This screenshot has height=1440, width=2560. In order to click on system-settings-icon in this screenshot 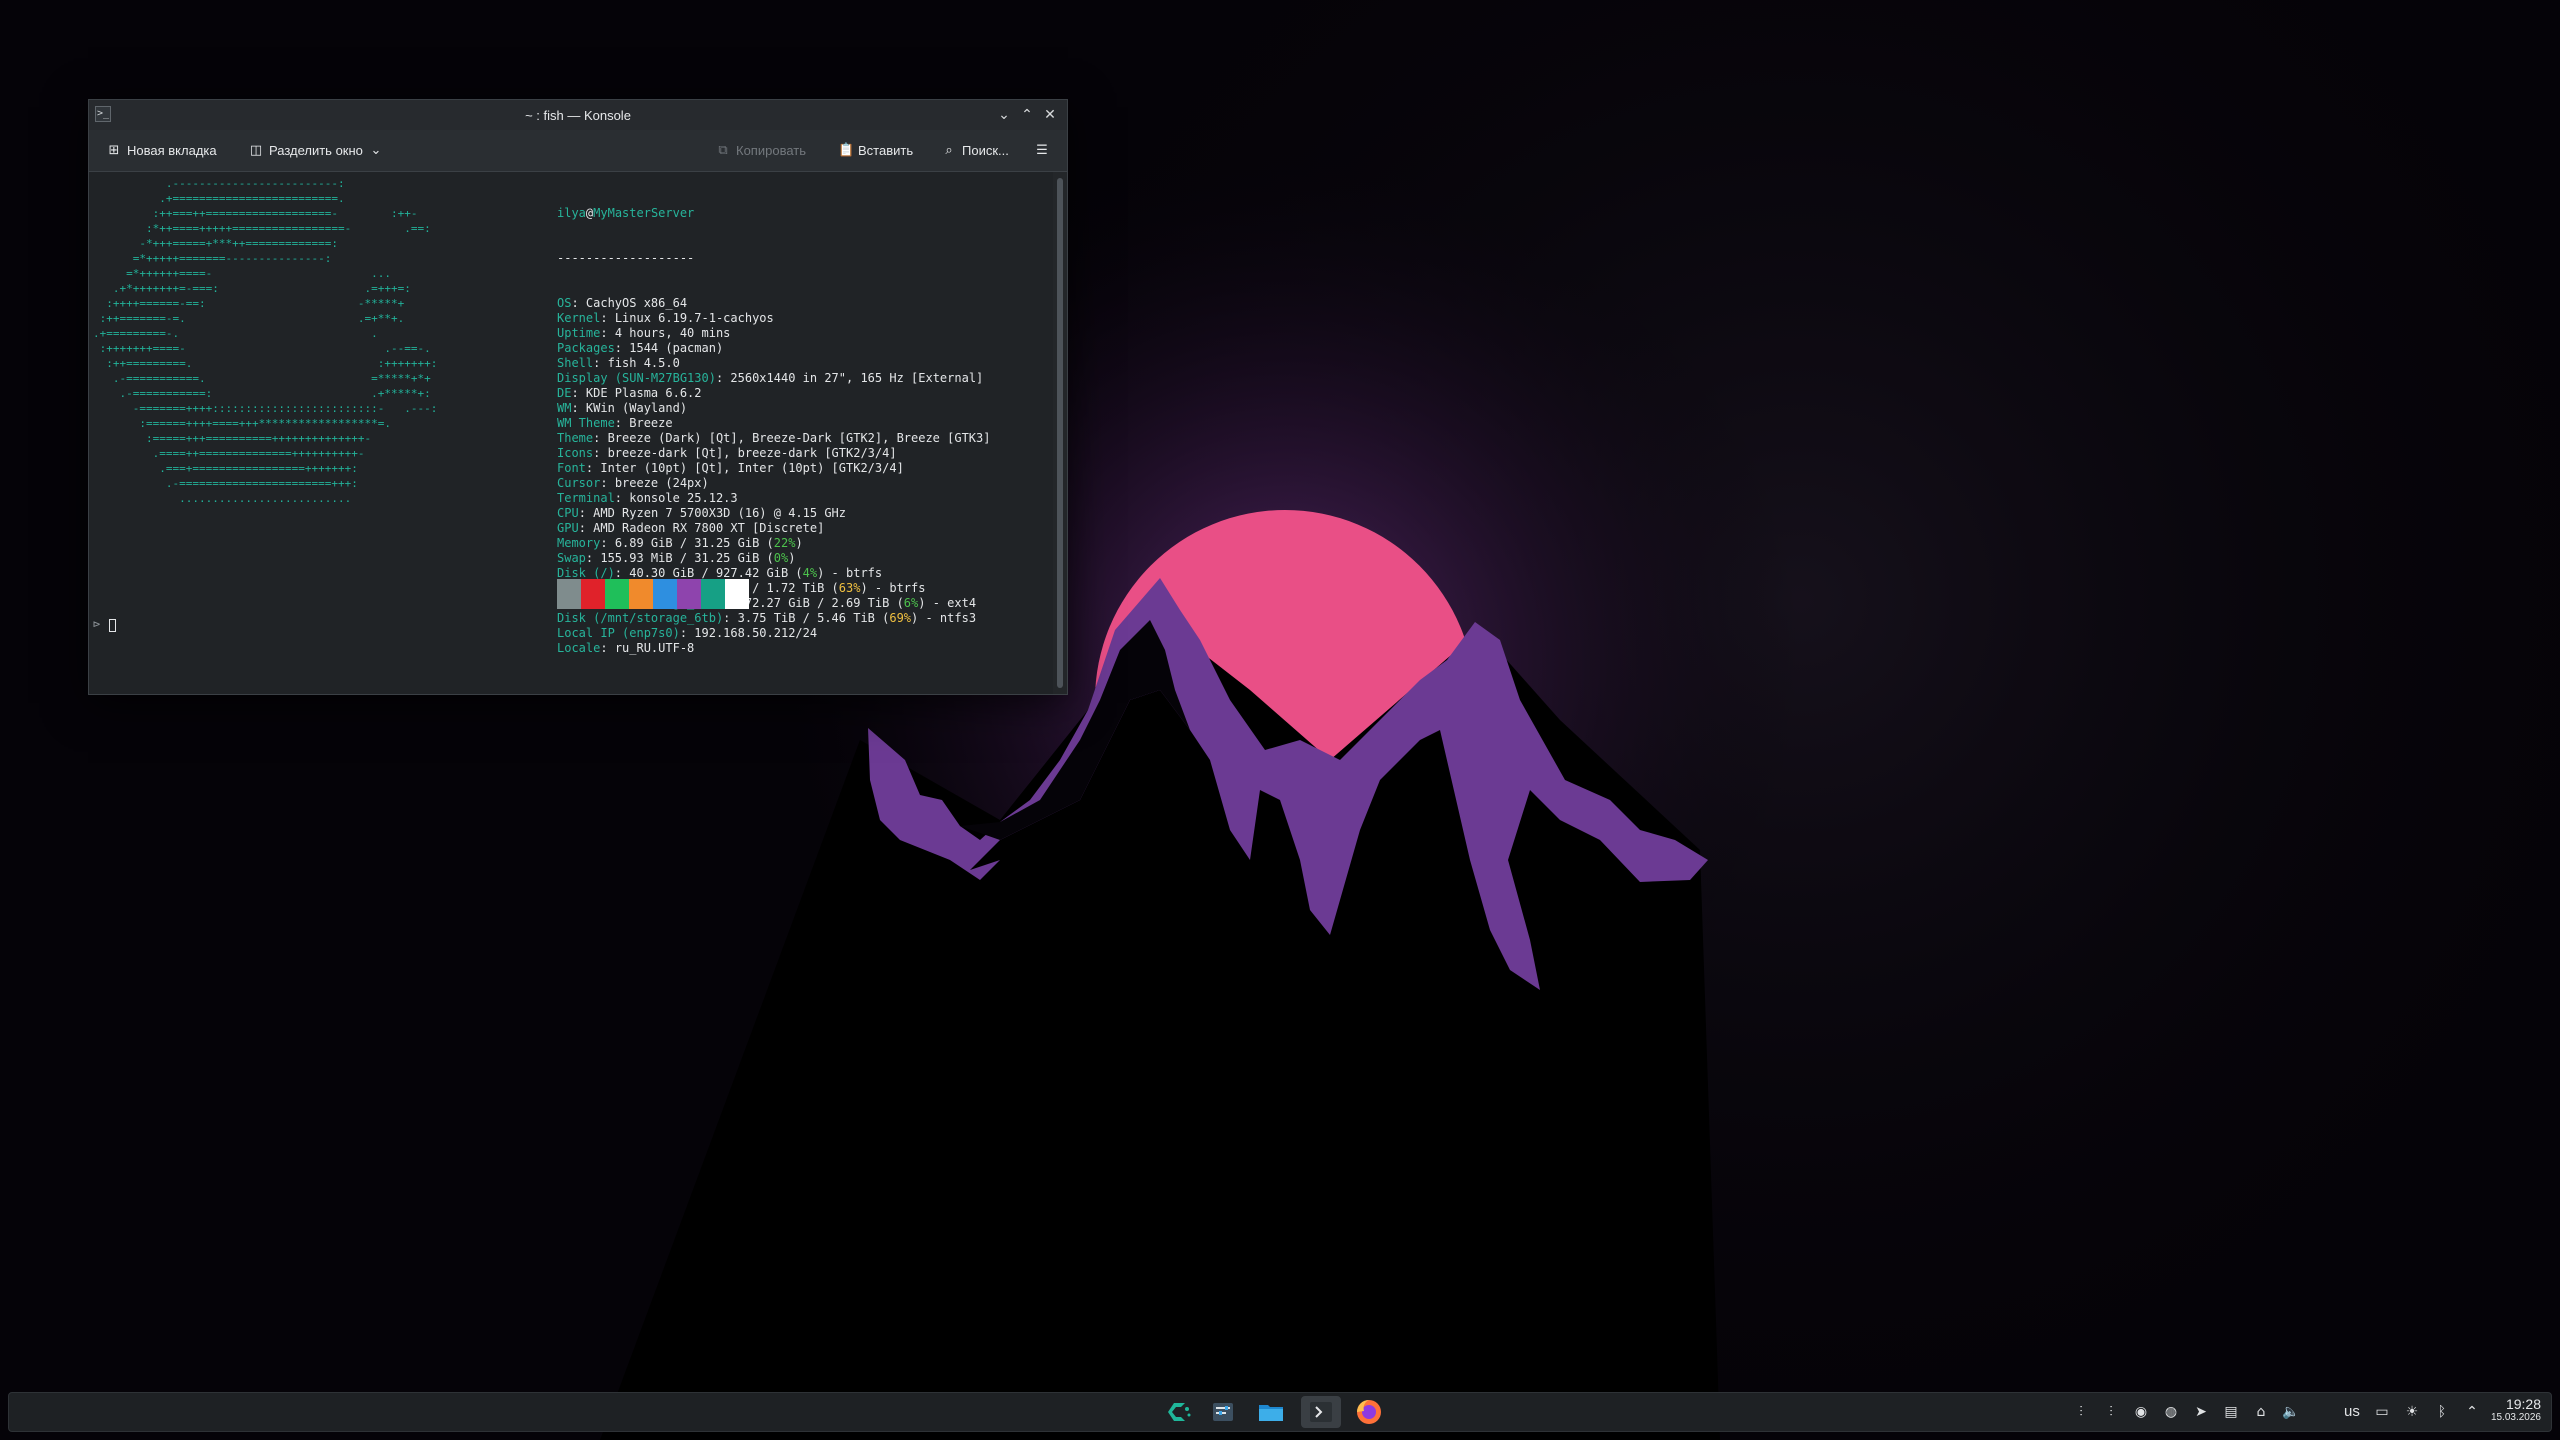, I will do `click(1223, 1412)`.